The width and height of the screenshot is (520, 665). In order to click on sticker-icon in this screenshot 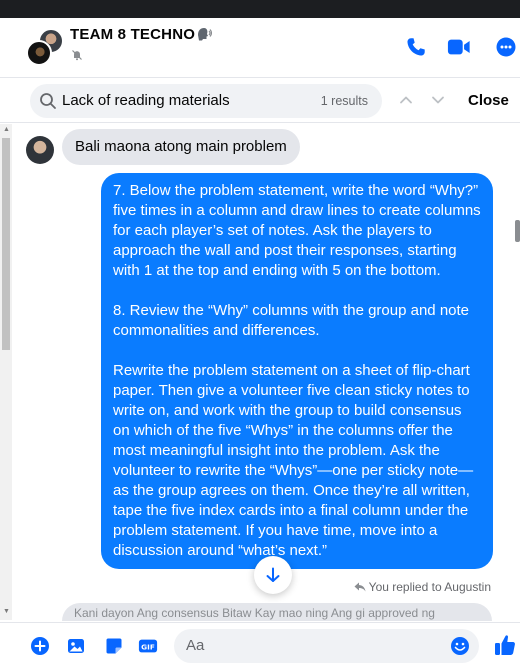, I will do `click(114, 646)`.